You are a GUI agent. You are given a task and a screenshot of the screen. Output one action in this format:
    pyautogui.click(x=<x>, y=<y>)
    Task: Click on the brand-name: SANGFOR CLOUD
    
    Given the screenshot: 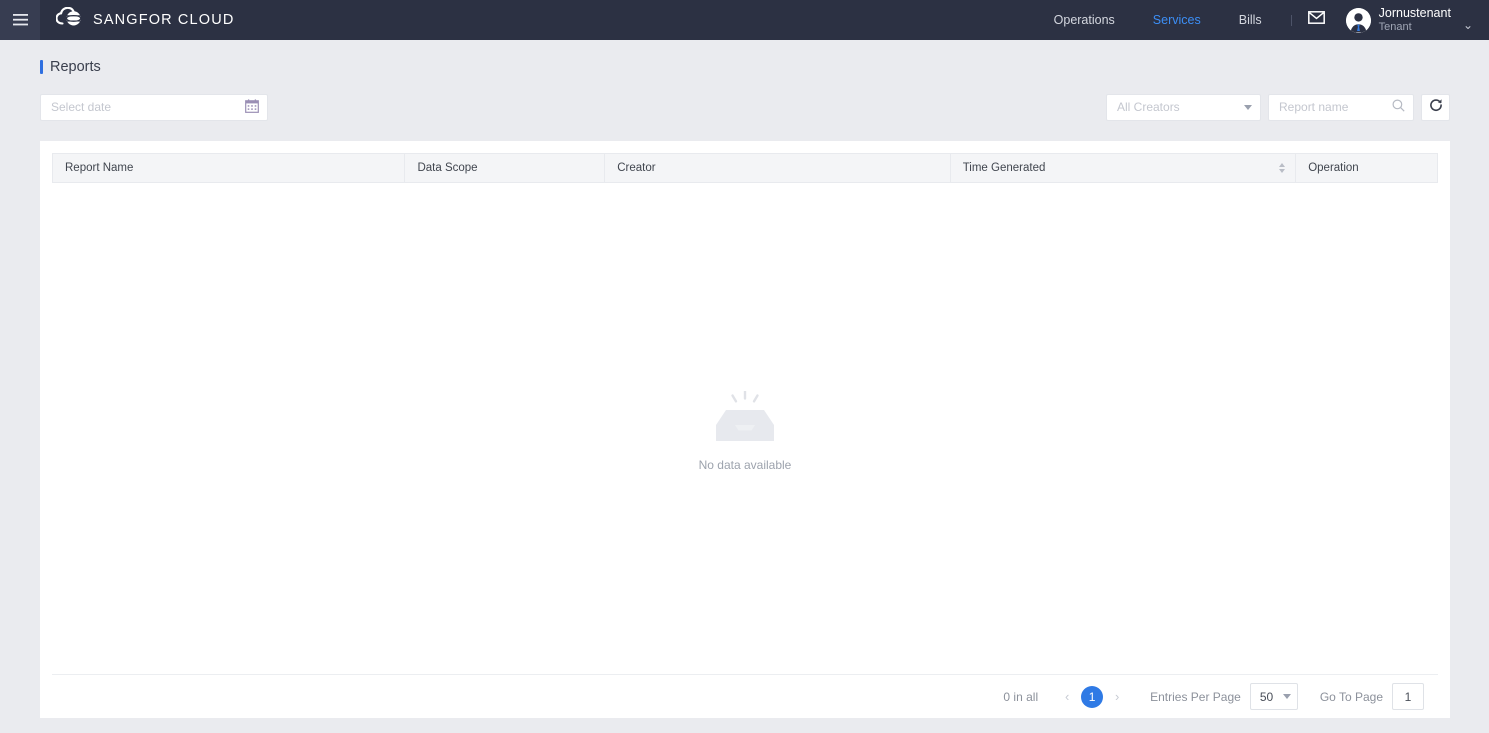 What is the action you would take?
    pyautogui.click(x=164, y=20)
    